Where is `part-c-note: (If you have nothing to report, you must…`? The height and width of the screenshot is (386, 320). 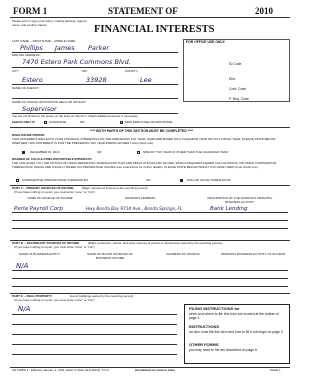
part-c-note: (If you have nothing to report, you must… is located at coordinates (54, 300).